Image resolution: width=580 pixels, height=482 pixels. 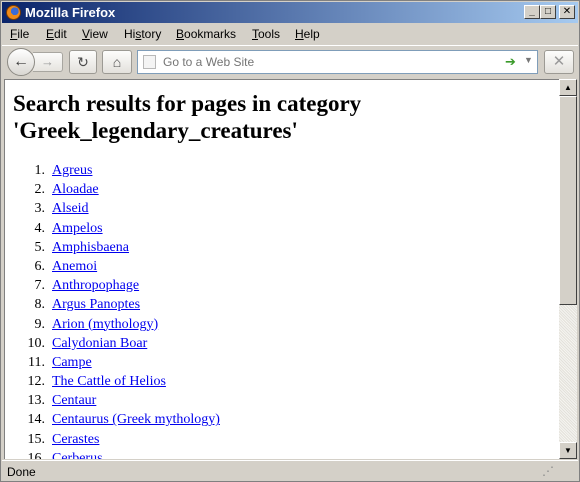 What do you see at coordinates (283, 189) in the screenshot?
I see `result-item: 2. Aloadae` at bounding box center [283, 189].